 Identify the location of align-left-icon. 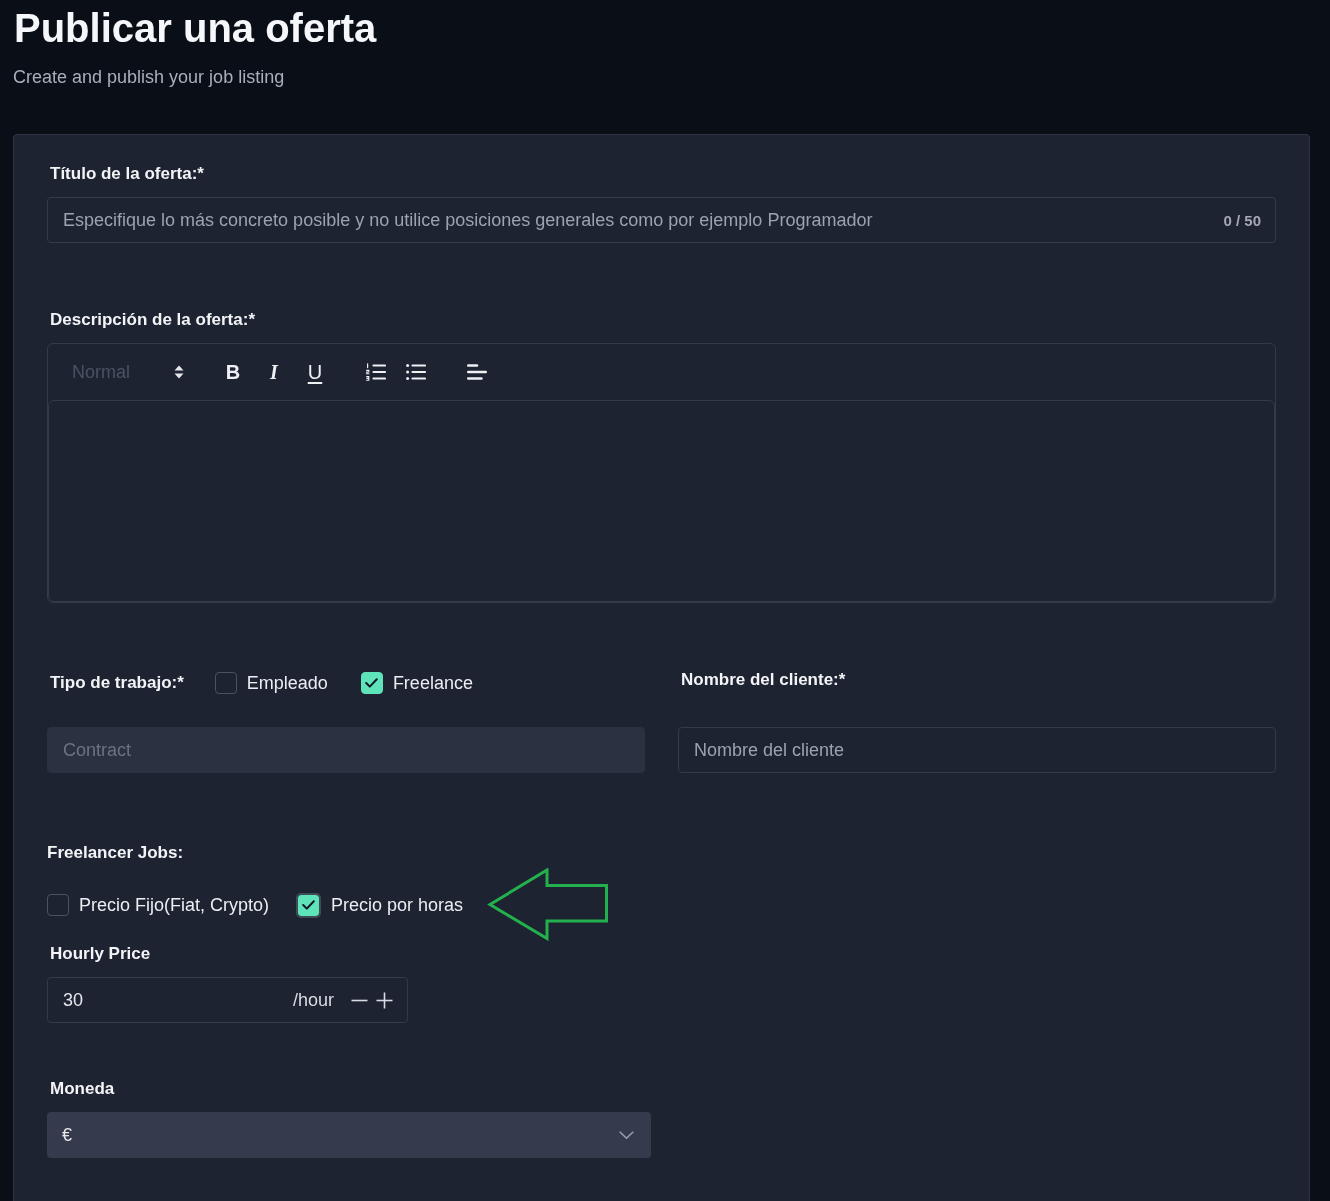
(477, 372).